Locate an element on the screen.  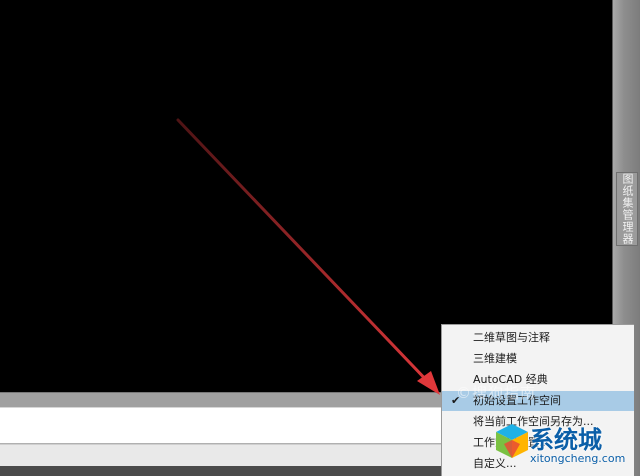
site-watermark: 系统城 xitongcheng.com is located at coordinates (565, 447).